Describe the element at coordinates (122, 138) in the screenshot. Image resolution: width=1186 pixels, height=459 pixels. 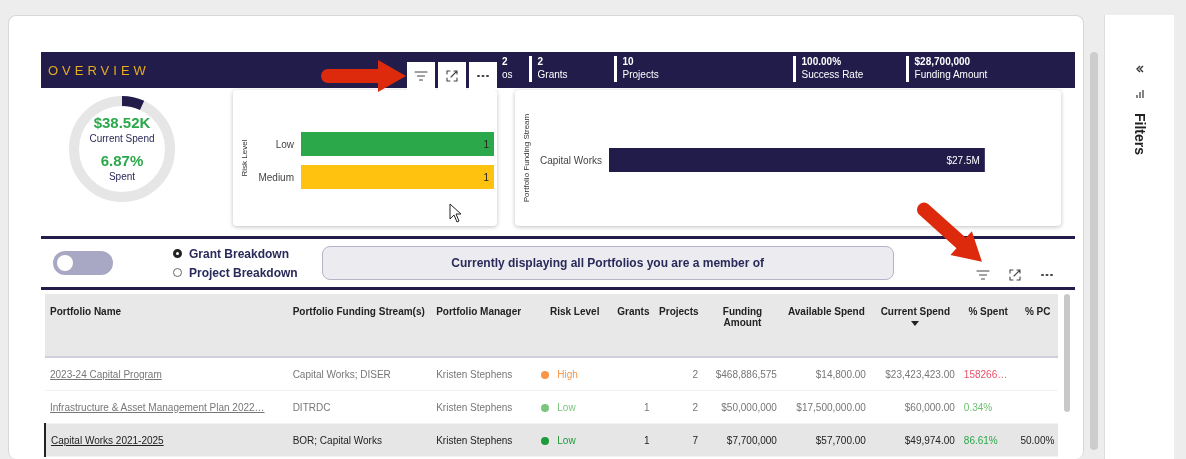
I see `current-spend-label: Current Spend` at that location.